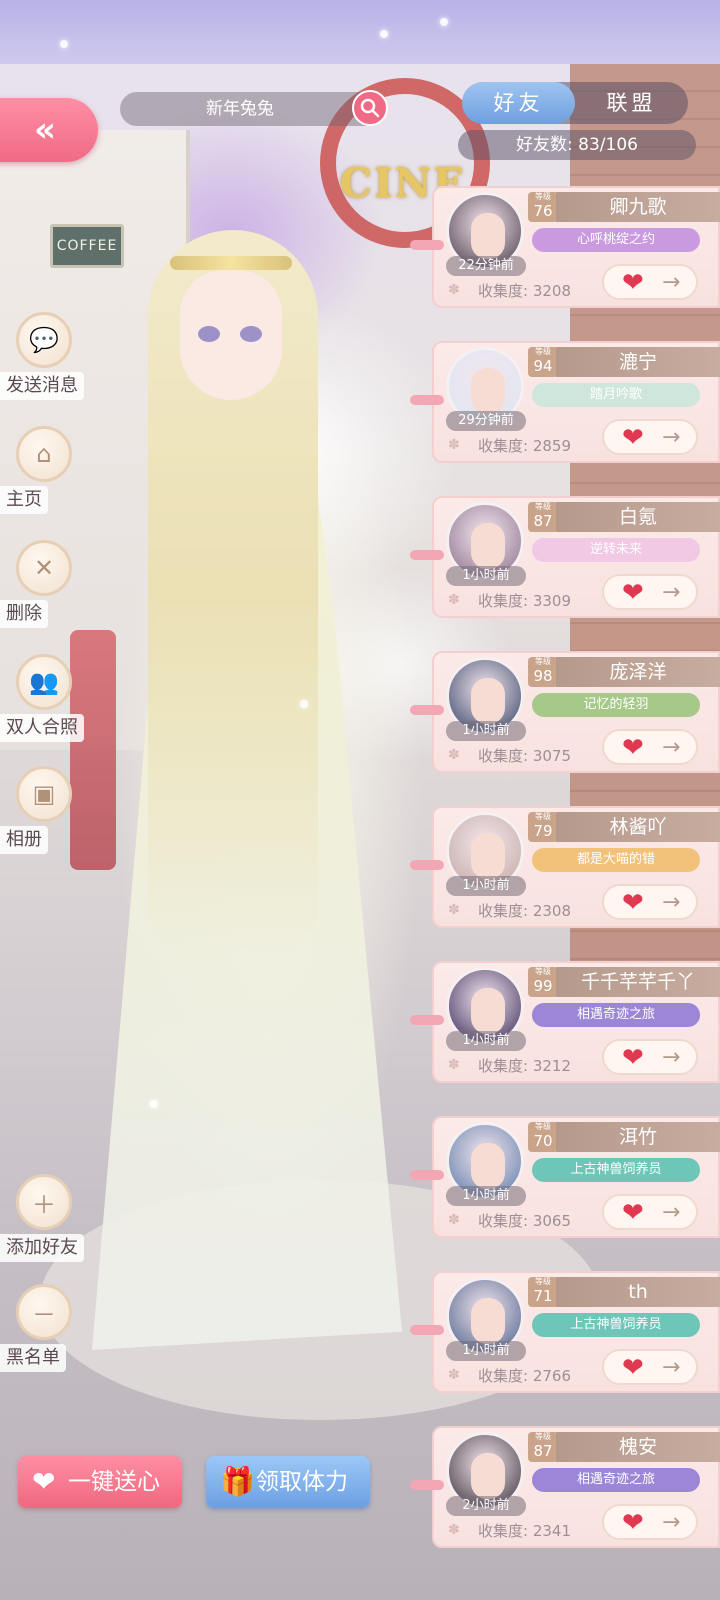 Image resolution: width=720 pixels, height=1600 pixels. What do you see at coordinates (524, 1065) in the screenshot?
I see `collection-score: 收集度: 3212` at bounding box center [524, 1065].